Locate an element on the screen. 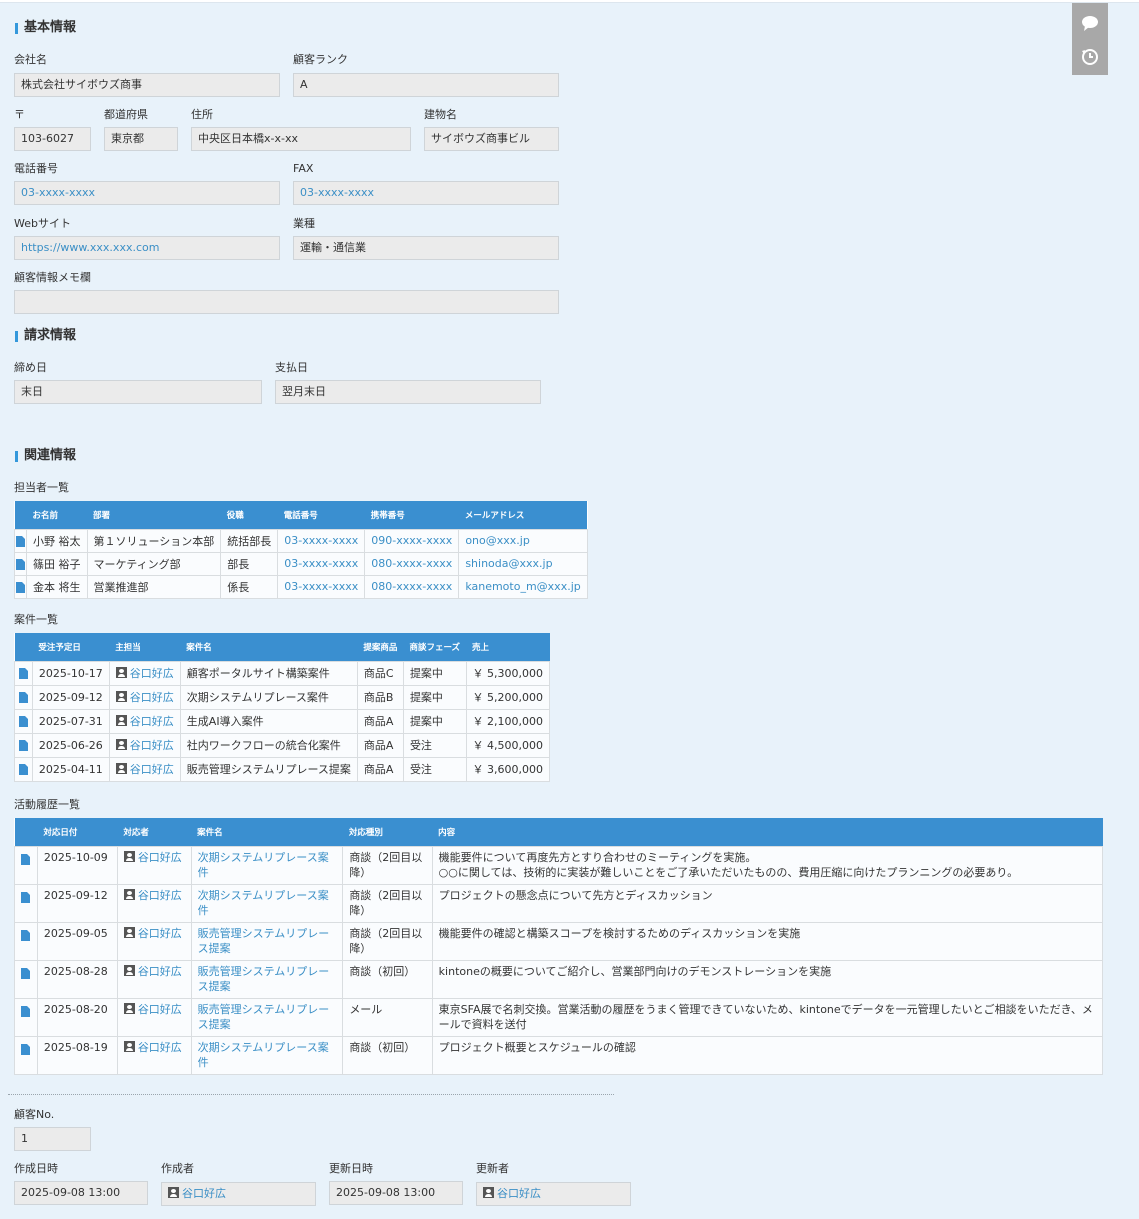 The width and height of the screenshot is (1139, 1219). creator-link: 谷口好広 is located at coordinates (204, 1193).